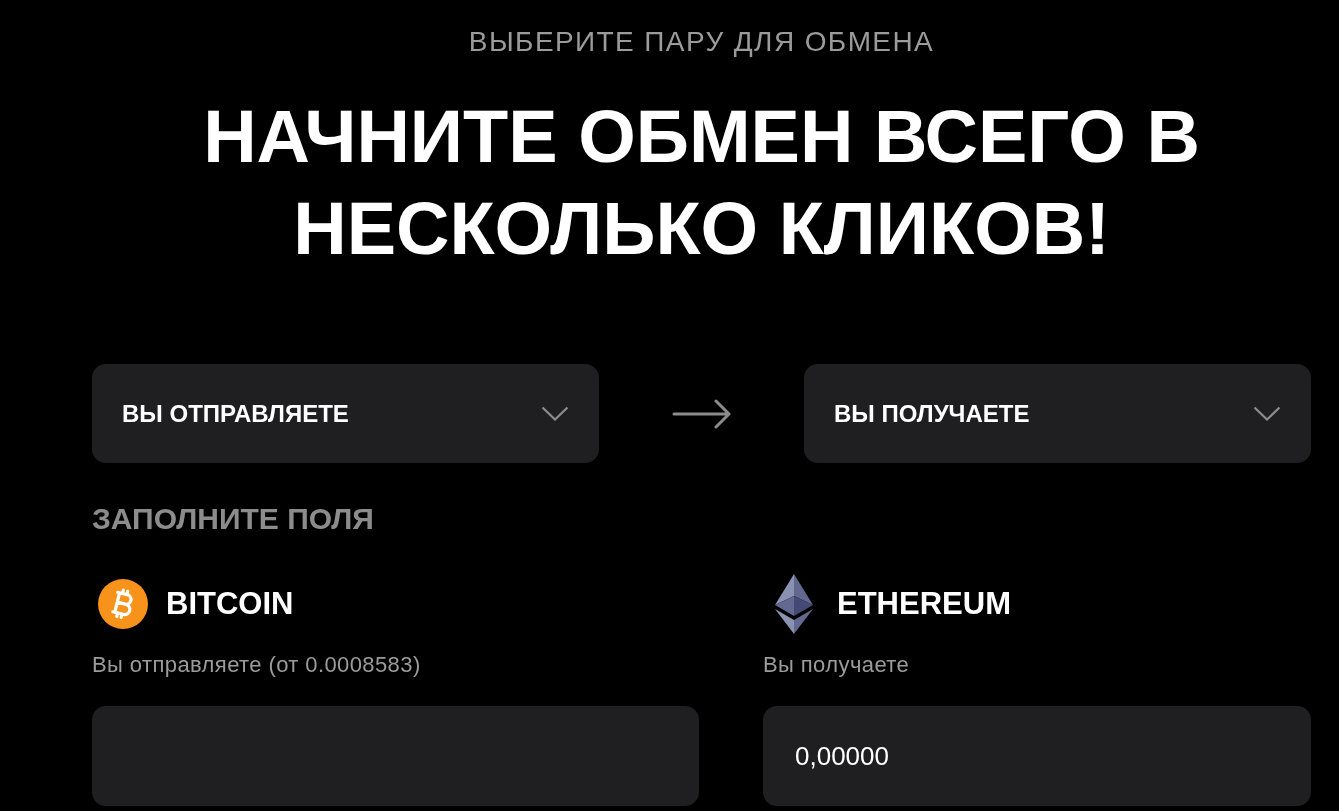 The height and width of the screenshot is (811, 1339). I want to click on coin-name: BITCOIN, so click(230, 604).